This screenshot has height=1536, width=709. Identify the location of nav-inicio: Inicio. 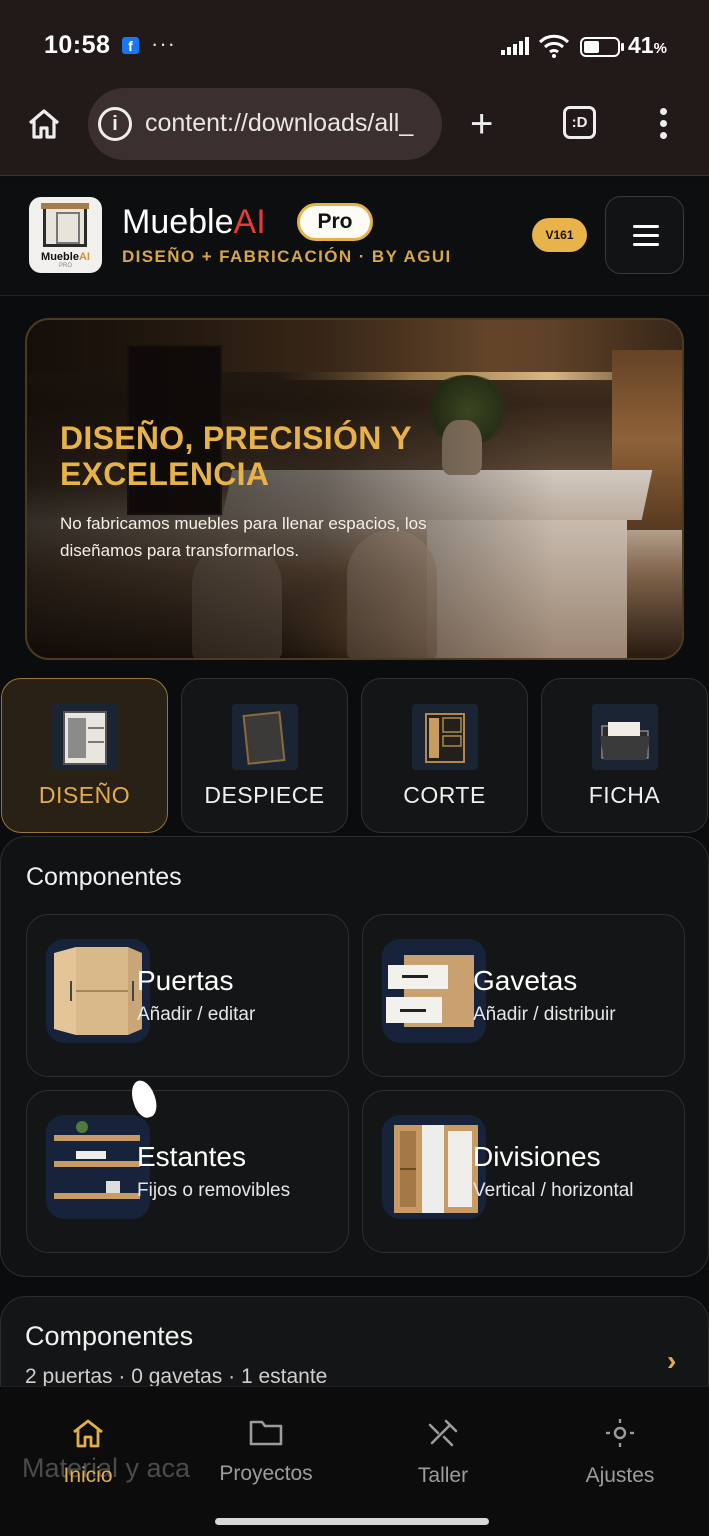
(88, 1452).